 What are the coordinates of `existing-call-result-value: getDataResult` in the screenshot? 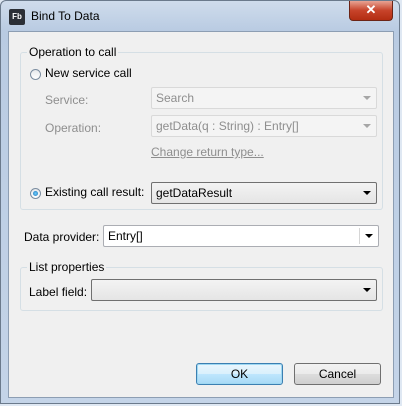 It's located at (194, 193).